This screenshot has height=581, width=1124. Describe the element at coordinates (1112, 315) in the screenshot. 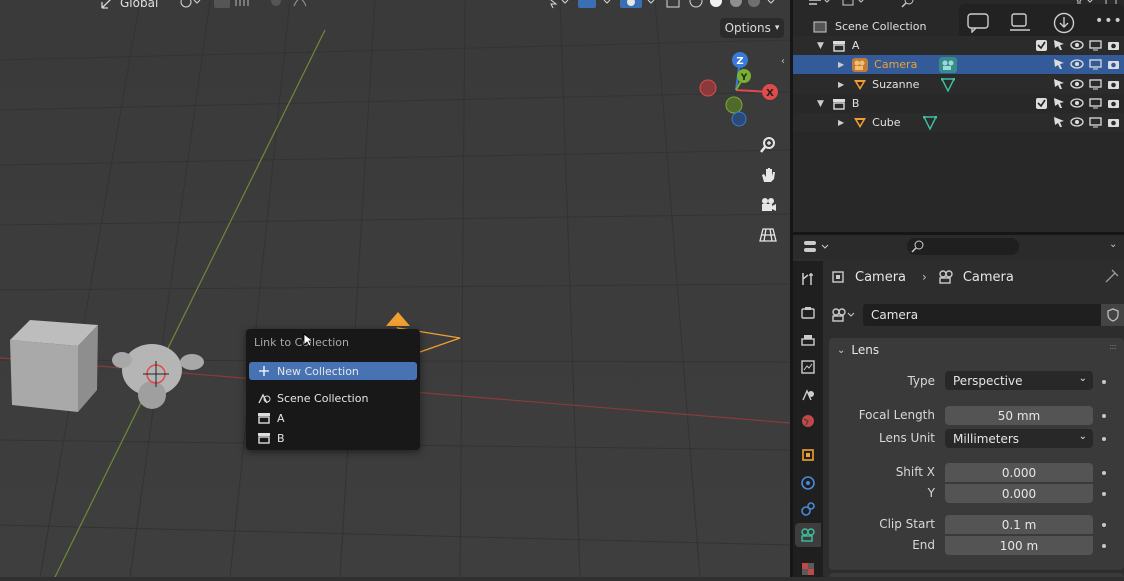

I see `fake-user-button` at that location.